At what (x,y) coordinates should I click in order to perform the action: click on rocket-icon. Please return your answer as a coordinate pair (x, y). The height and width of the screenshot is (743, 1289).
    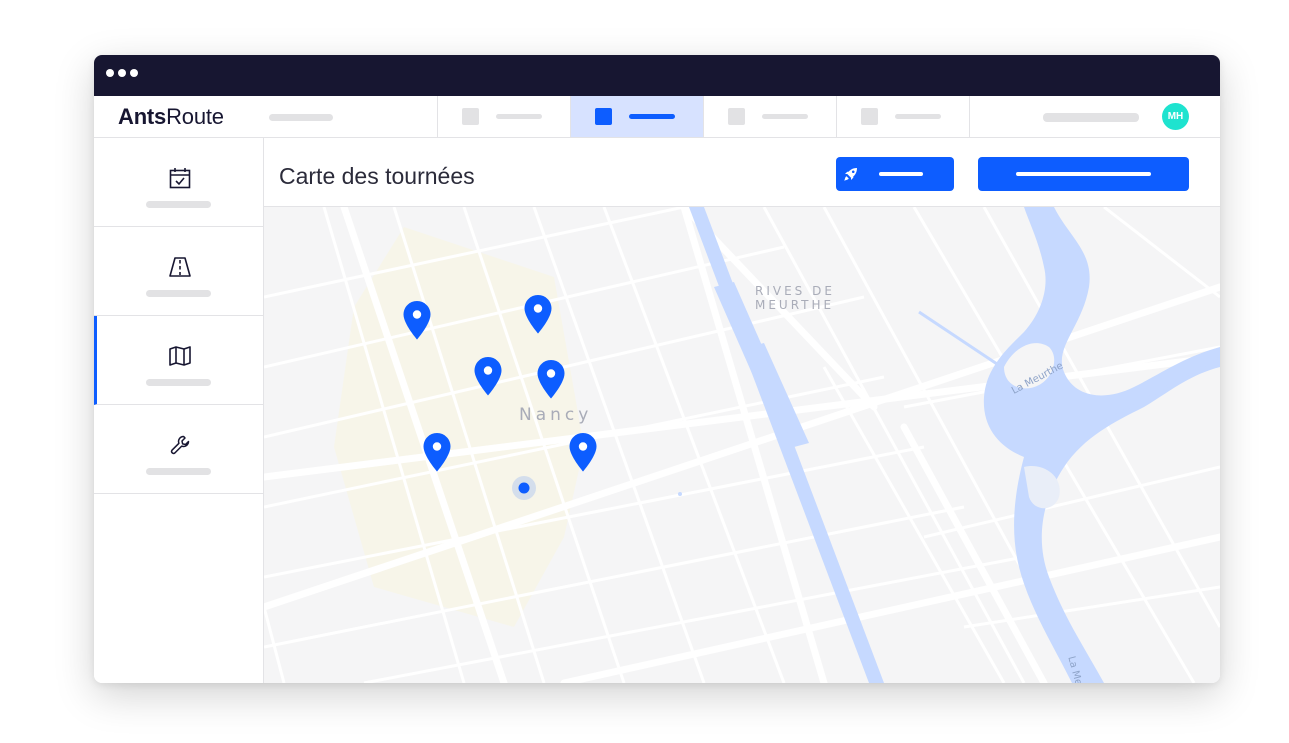
    Looking at the image, I should click on (850, 174).